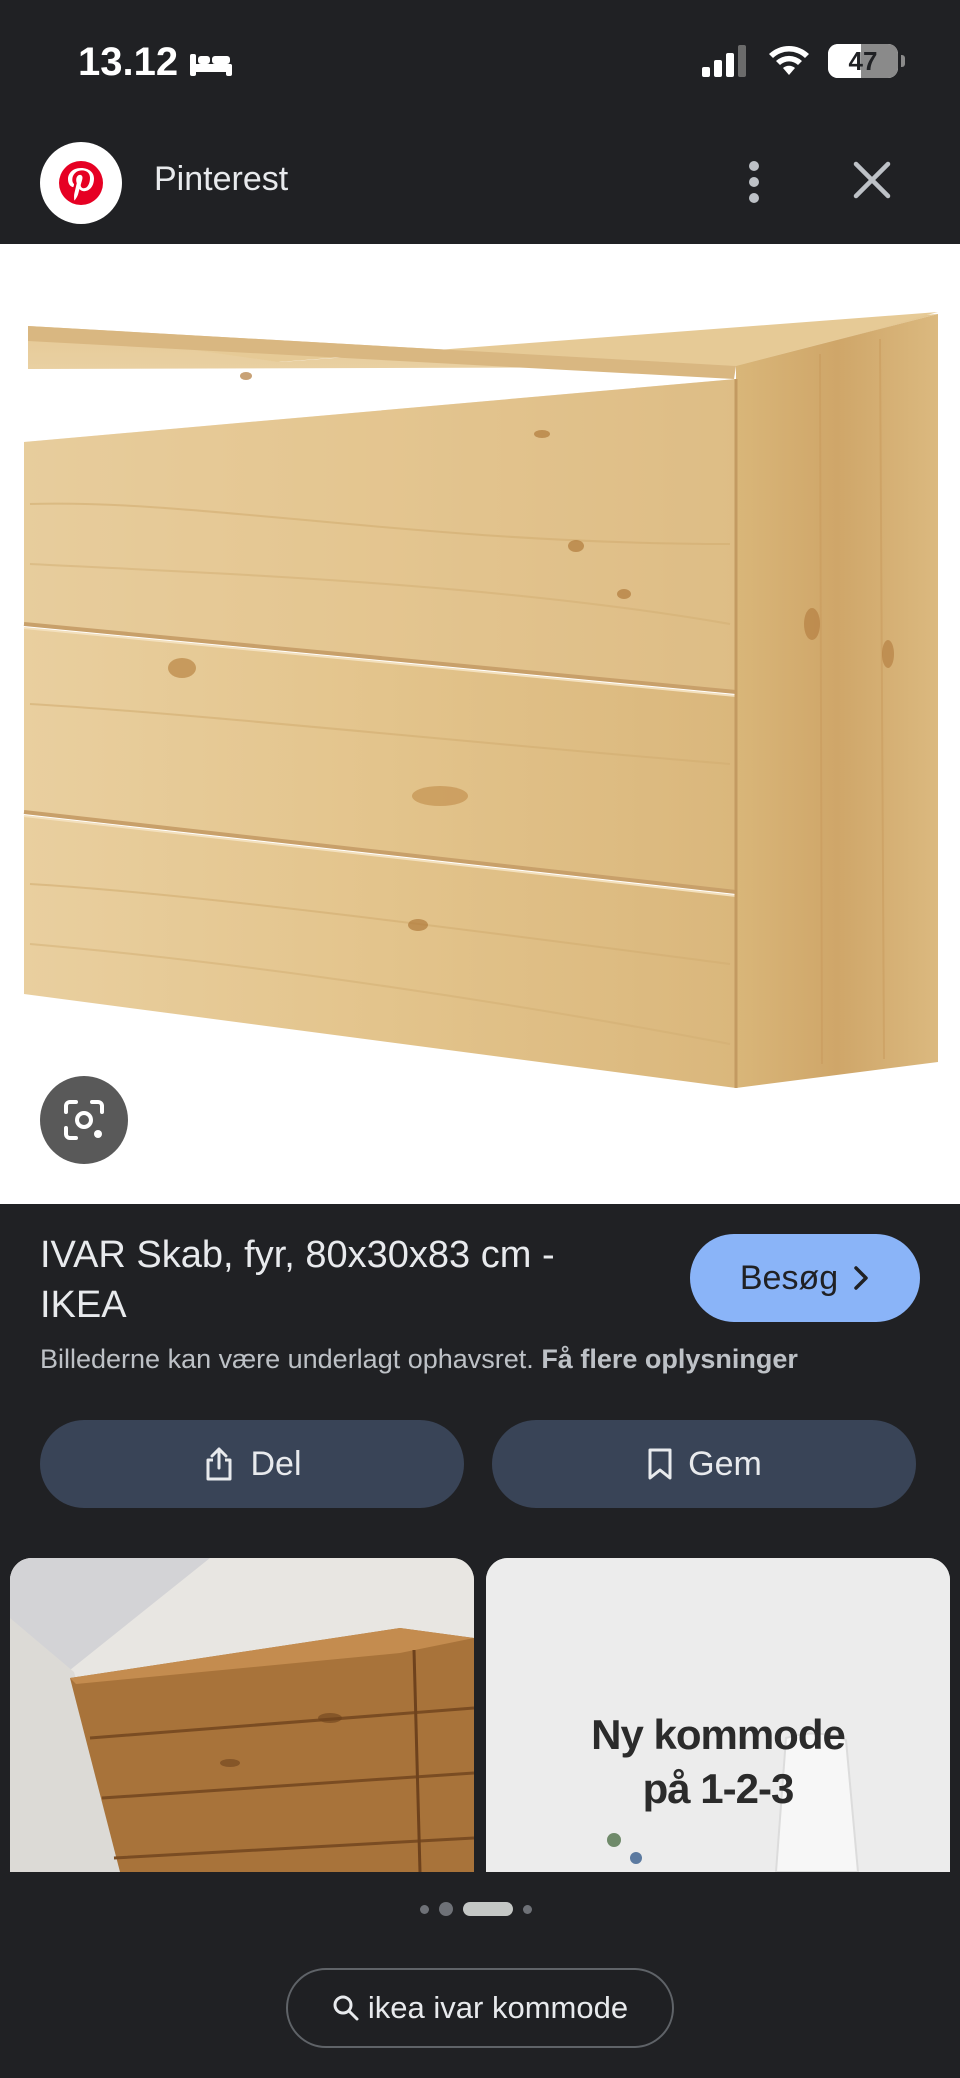 This screenshot has width=960, height=2078. I want to click on copyright-text: Billederne kan være underlagt ophavsret., so click(287, 1359).